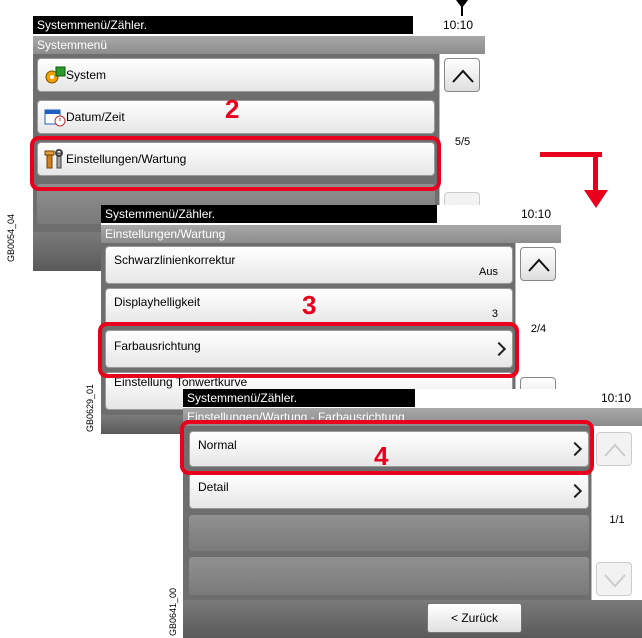 The height and width of the screenshot is (638, 642). What do you see at coordinates (331, 234) in the screenshot?
I see `subtitle-bar: Einstellungen/Wartung` at bounding box center [331, 234].